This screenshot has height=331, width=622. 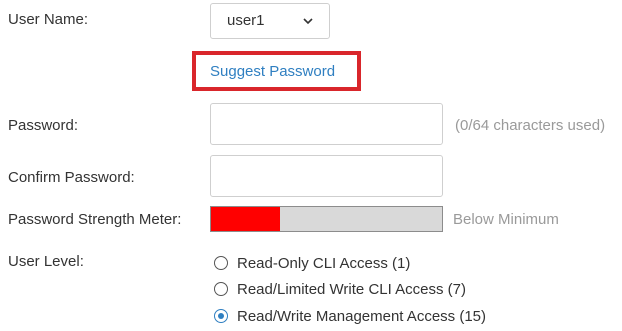 What do you see at coordinates (324, 263) in the screenshot?
I see `user-level-option-label: Read-Only CLI Access (1)` at bounding box center [324, 263].